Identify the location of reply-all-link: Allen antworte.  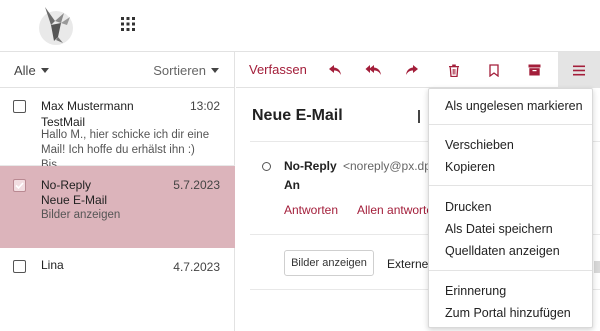
(395, 210).